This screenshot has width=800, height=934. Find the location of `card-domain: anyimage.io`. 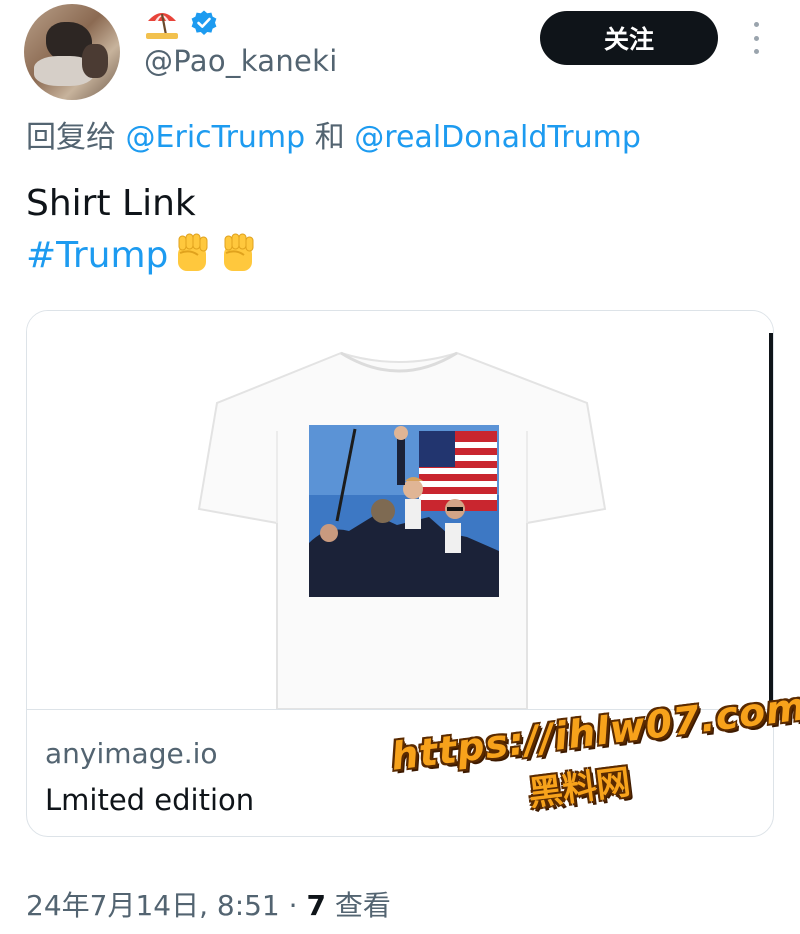

card-domain: anyimage.io is located at coordinates (131, 753).